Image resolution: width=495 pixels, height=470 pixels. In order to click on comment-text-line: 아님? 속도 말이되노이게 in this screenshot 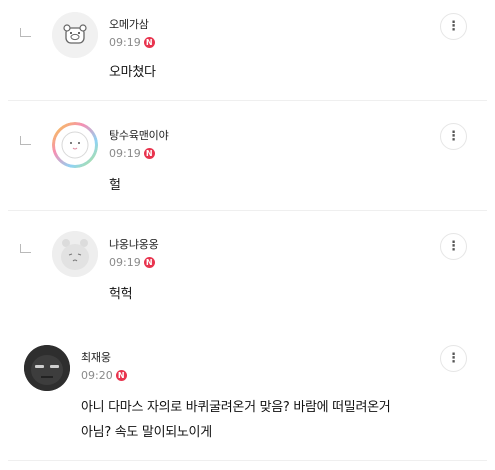, I will do `click(146, 432)`.